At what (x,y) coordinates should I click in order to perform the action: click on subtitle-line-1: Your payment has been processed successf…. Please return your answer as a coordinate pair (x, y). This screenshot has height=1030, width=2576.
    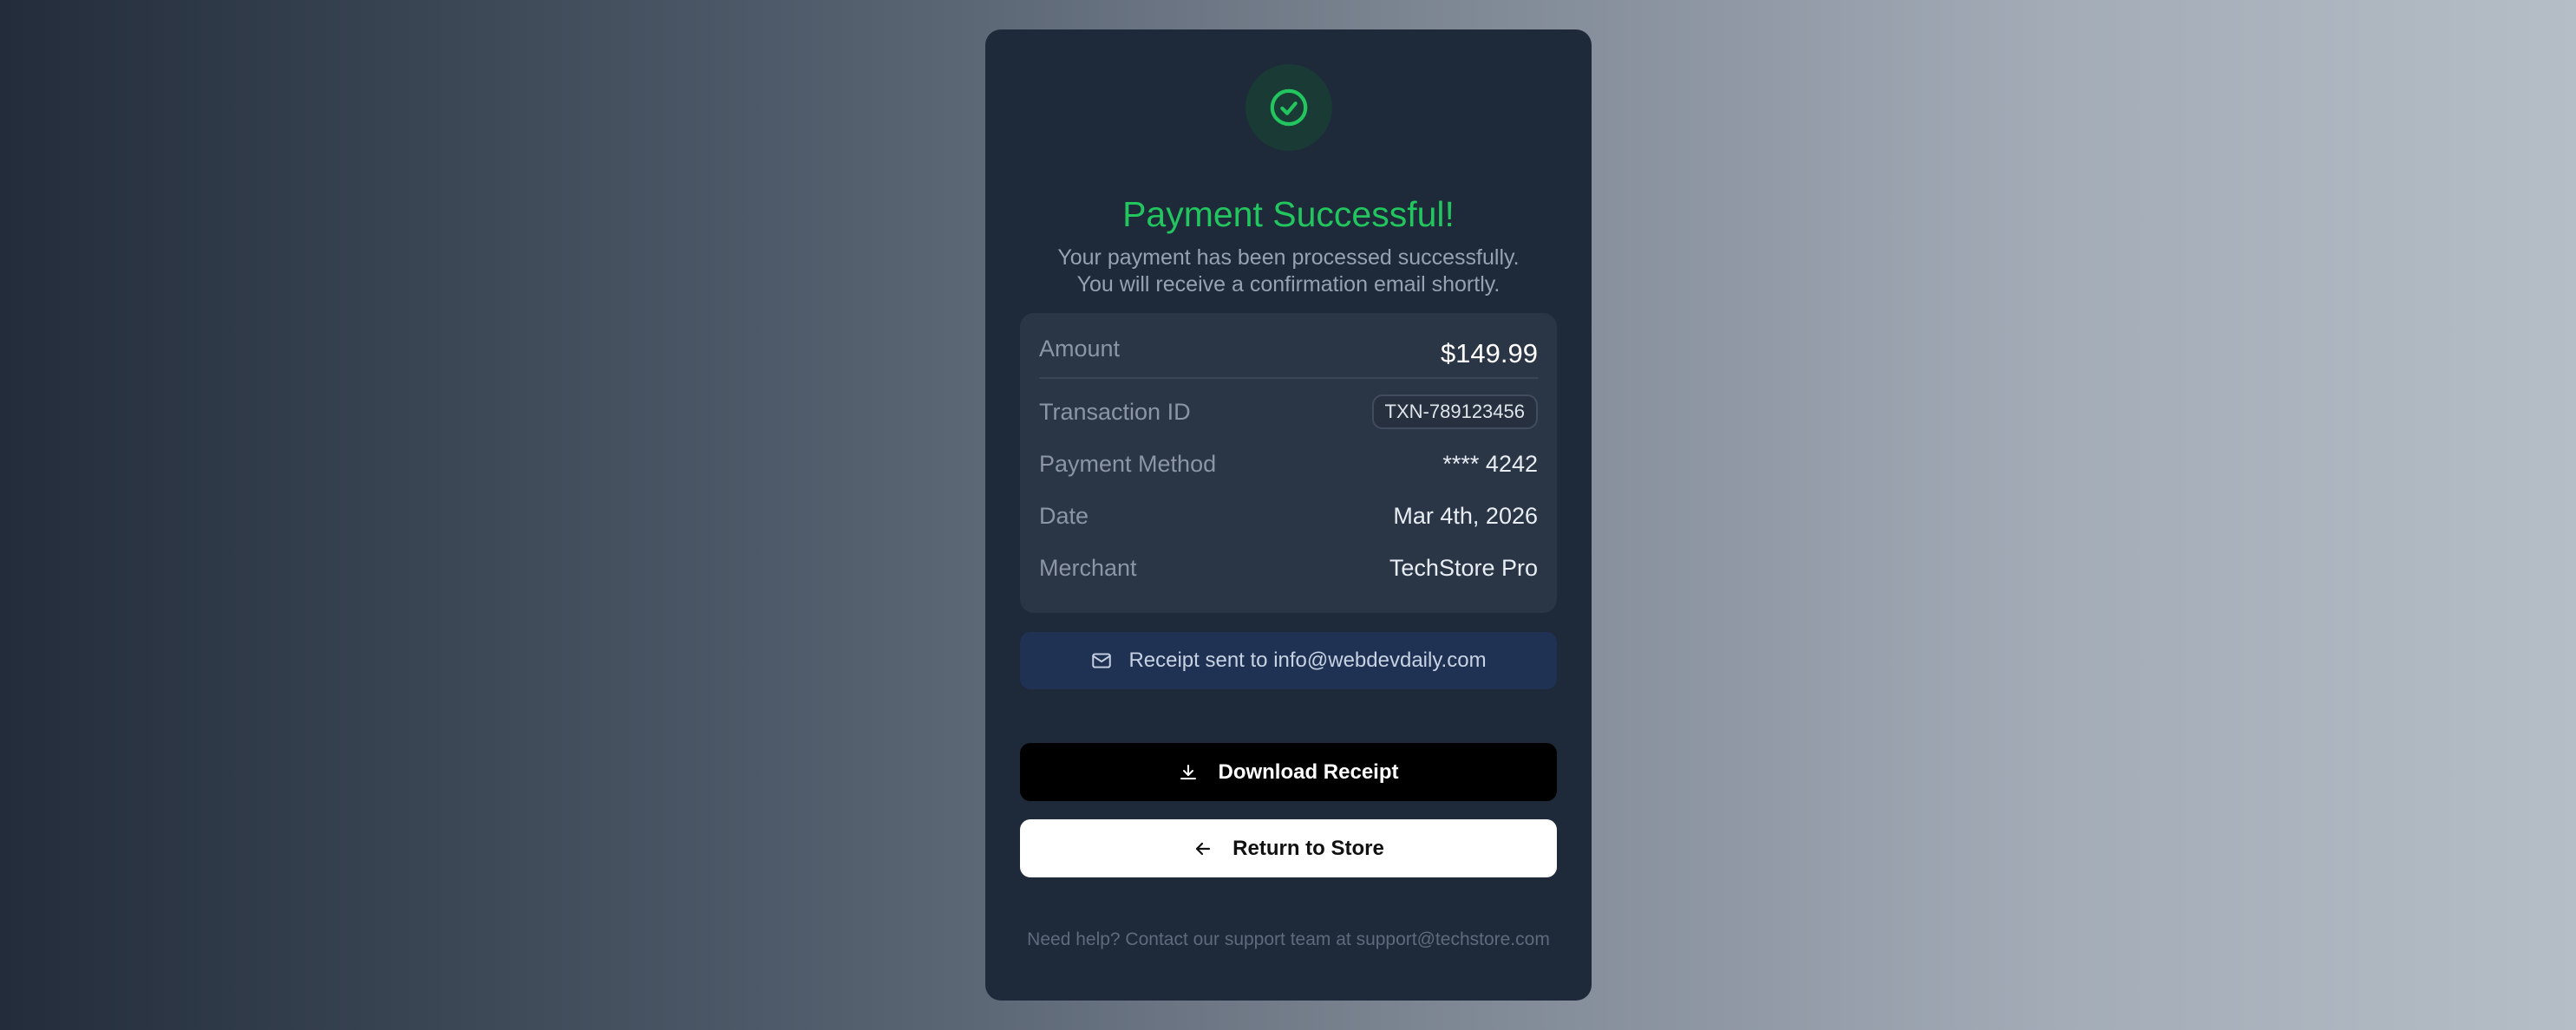
    Looking at the image, I should click on (1288, 257).